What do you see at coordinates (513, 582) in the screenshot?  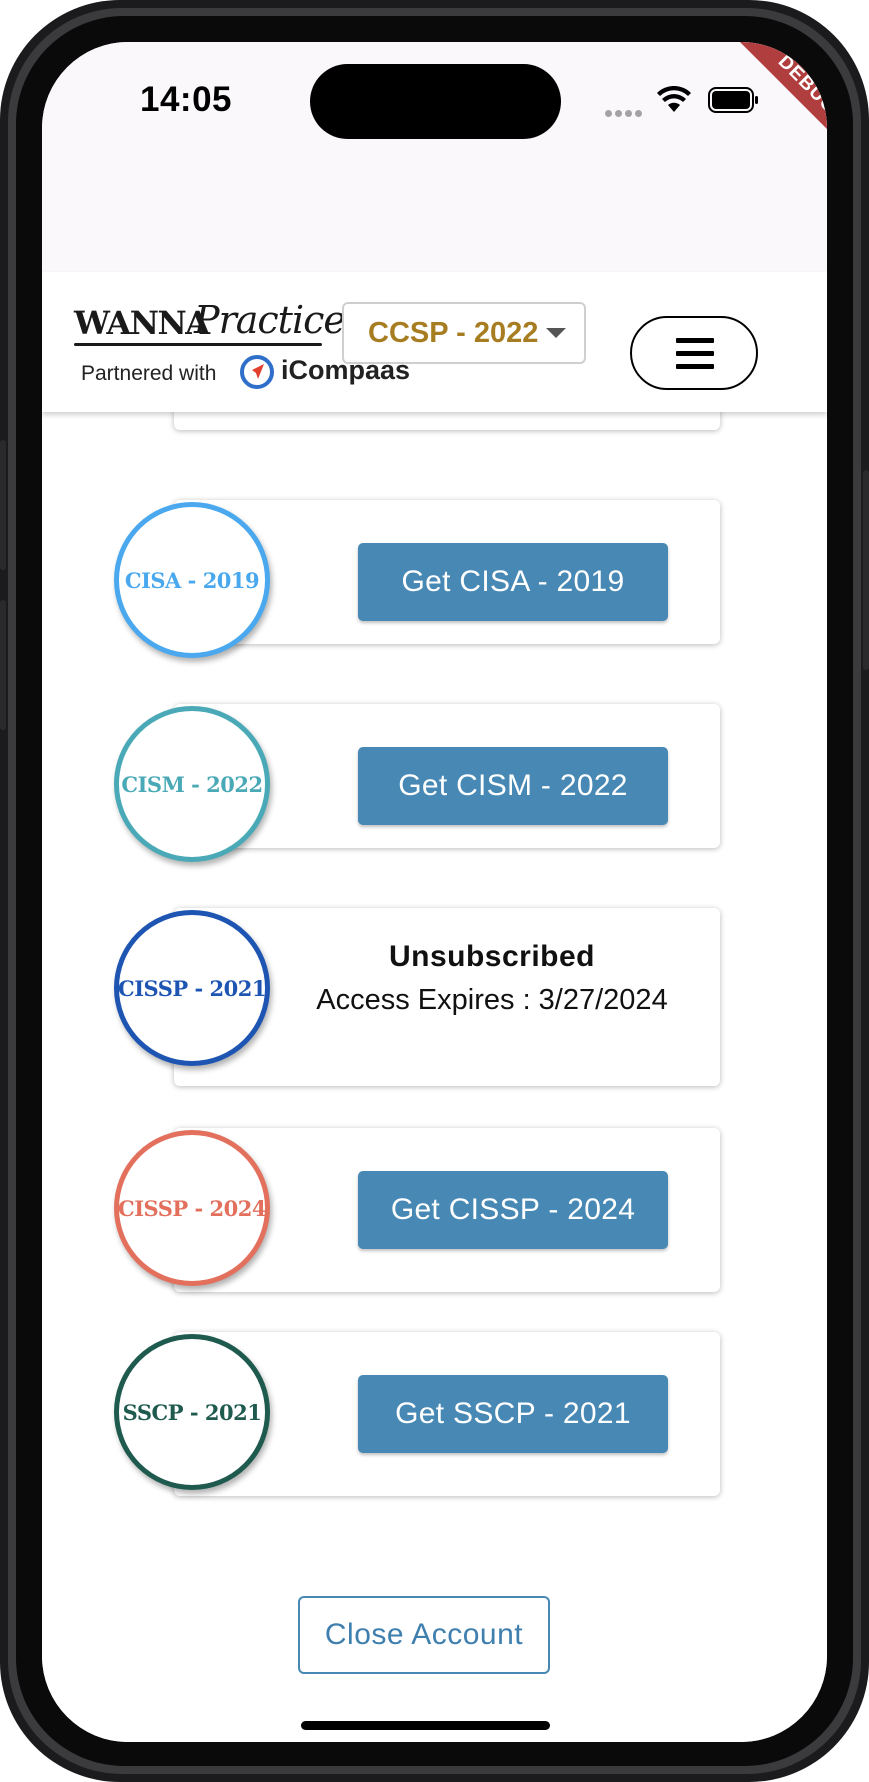 I see `get-cisa-2019-button: Get CISA - 2019` at bounding box center [513, 582].